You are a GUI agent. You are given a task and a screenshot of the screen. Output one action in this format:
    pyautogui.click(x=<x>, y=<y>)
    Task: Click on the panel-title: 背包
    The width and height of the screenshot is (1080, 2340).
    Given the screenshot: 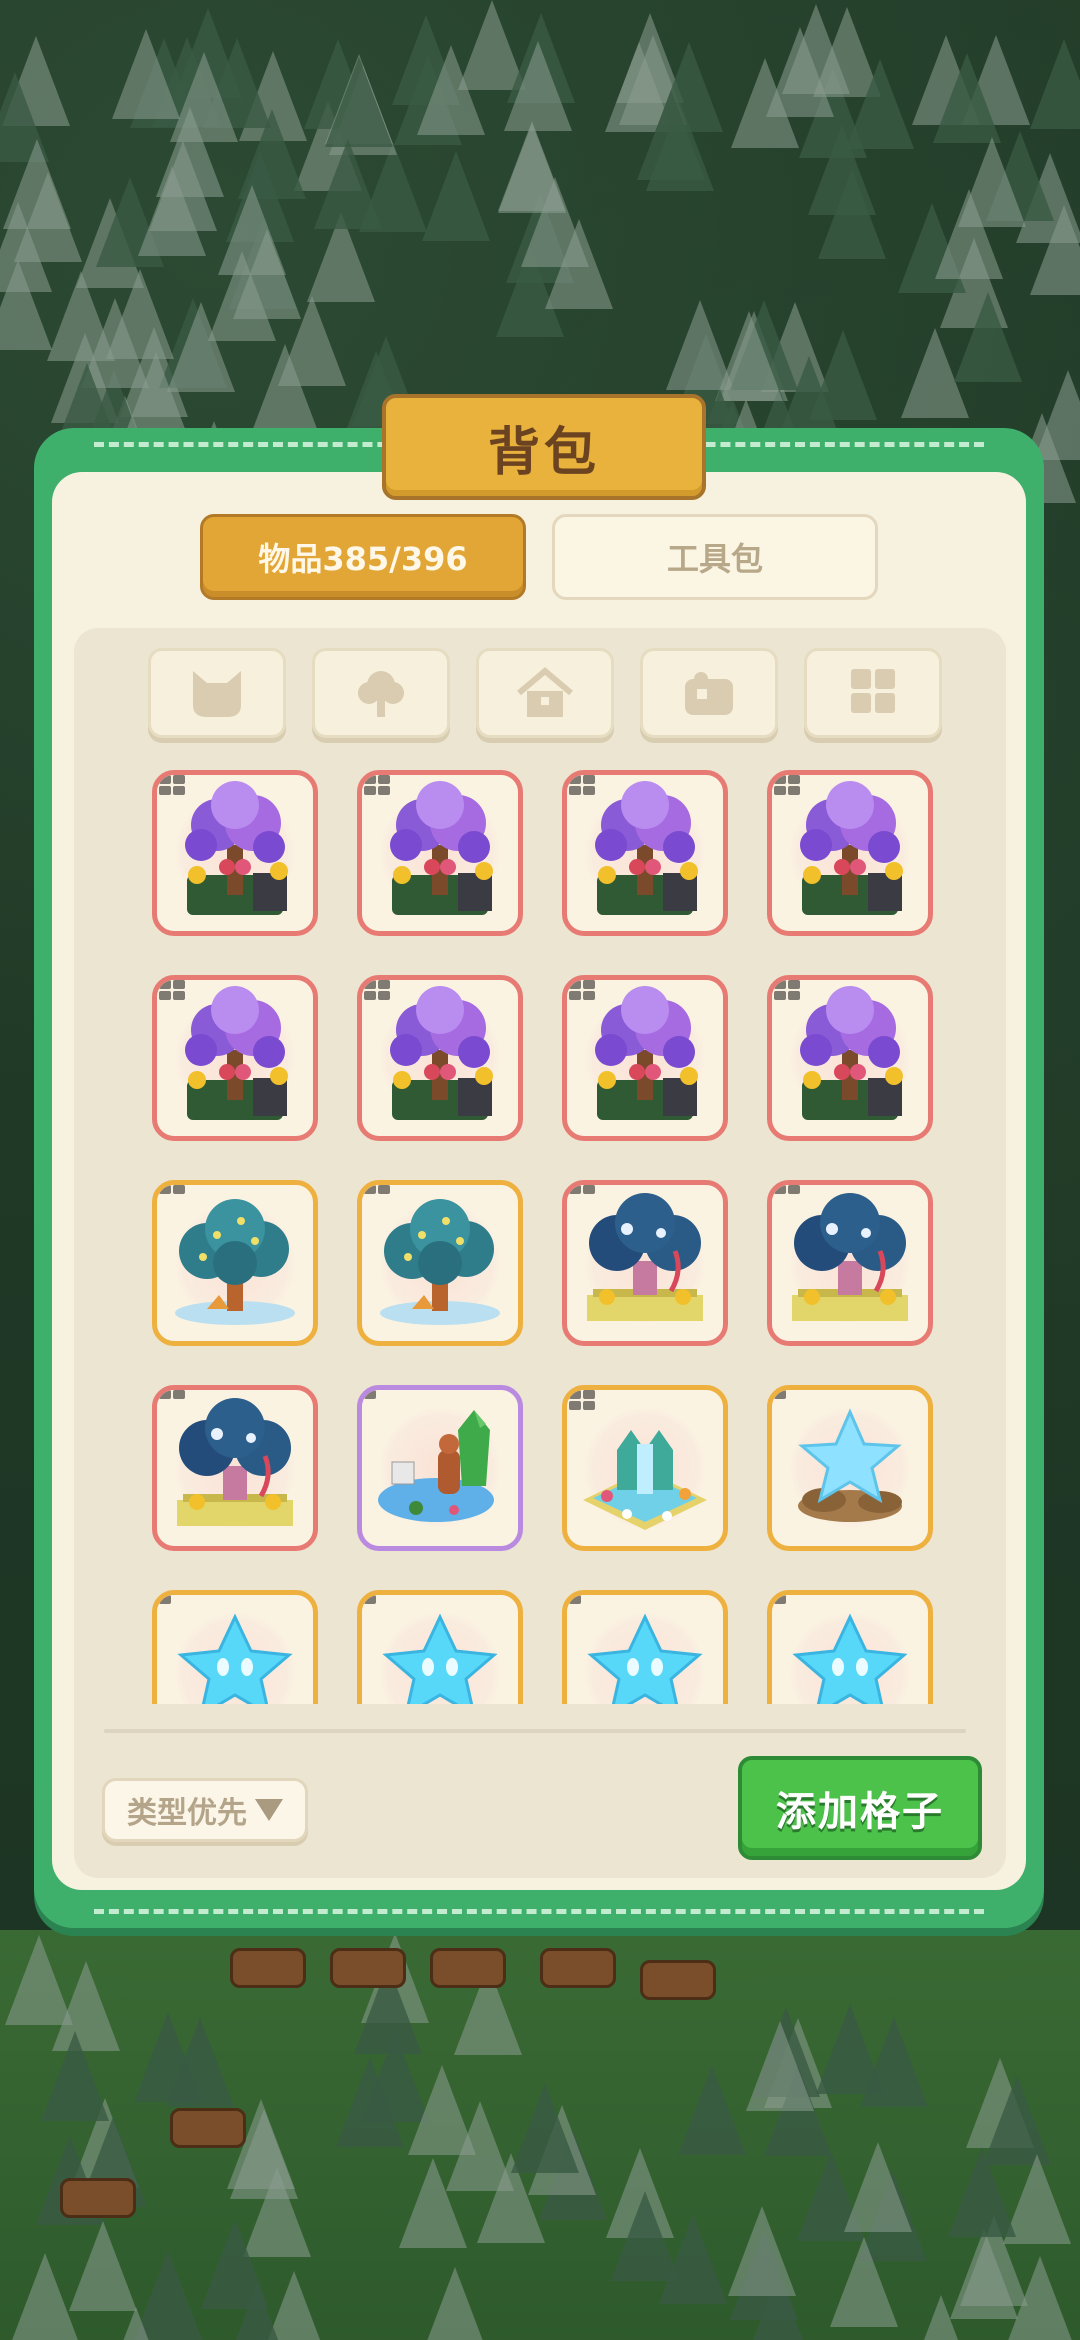 What is the action you would take?
    pyautogui.click(x=544, y=447)
    